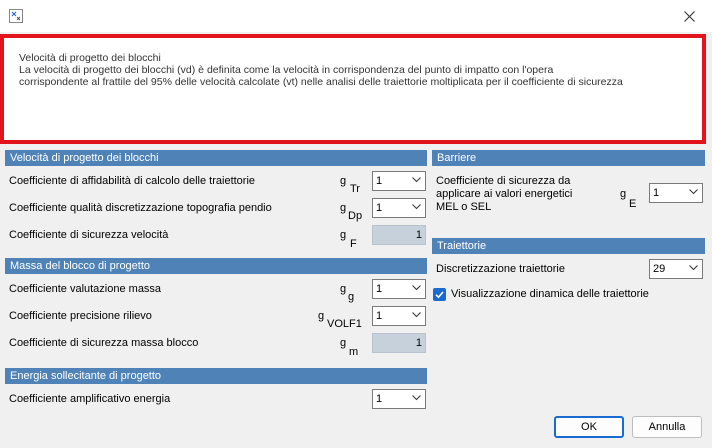  I want to click on section-header-energy: Energia sollecitante di progetto, so click(216, 376).